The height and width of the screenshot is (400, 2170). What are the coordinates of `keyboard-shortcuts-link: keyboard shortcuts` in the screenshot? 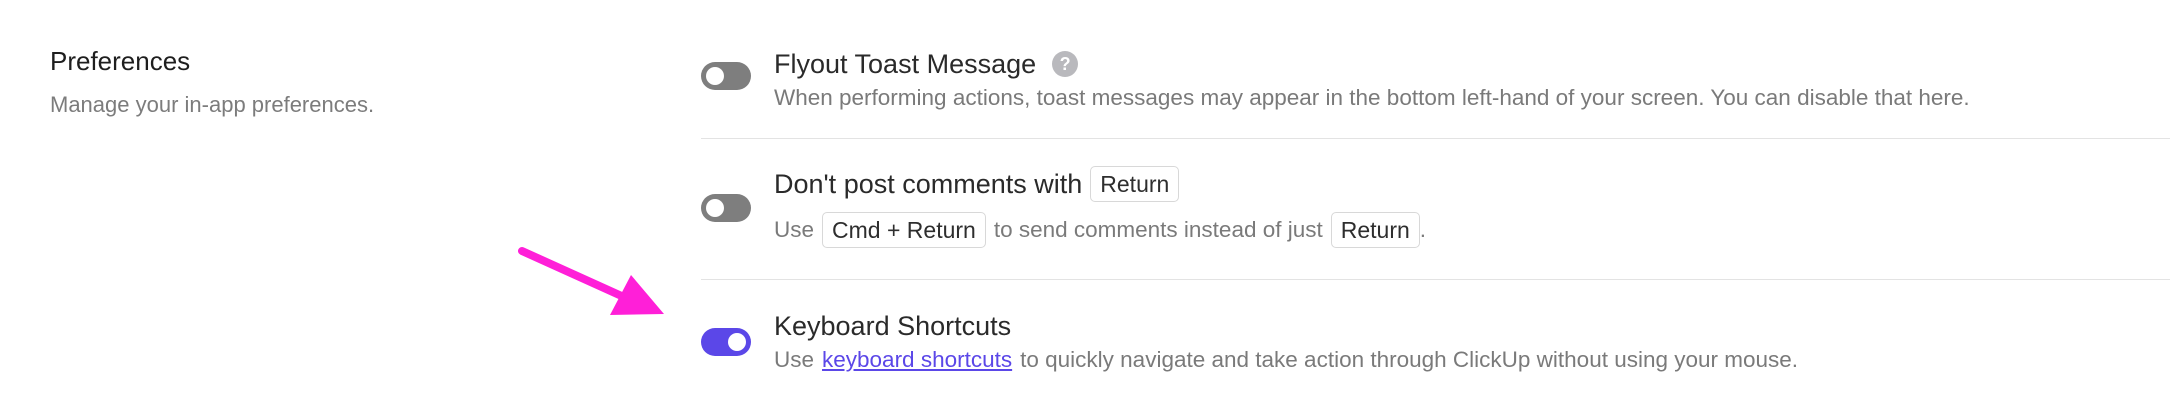 It's located at (917, 360).